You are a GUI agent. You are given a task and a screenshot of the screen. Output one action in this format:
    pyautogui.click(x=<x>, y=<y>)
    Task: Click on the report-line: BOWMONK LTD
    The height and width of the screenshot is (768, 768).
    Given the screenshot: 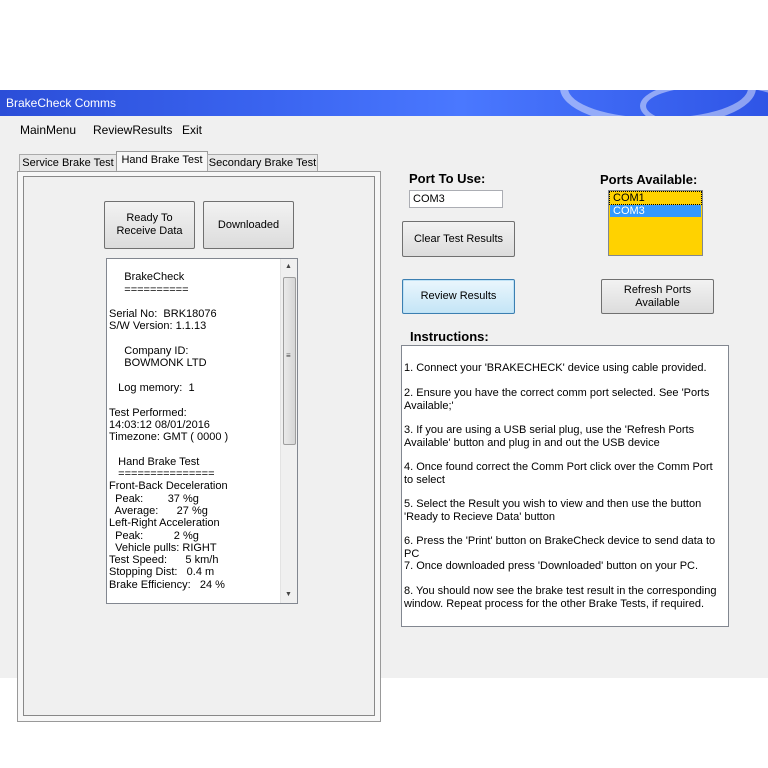 What is the action you would take?
    pyautogui.click(x=158, y=363)
    